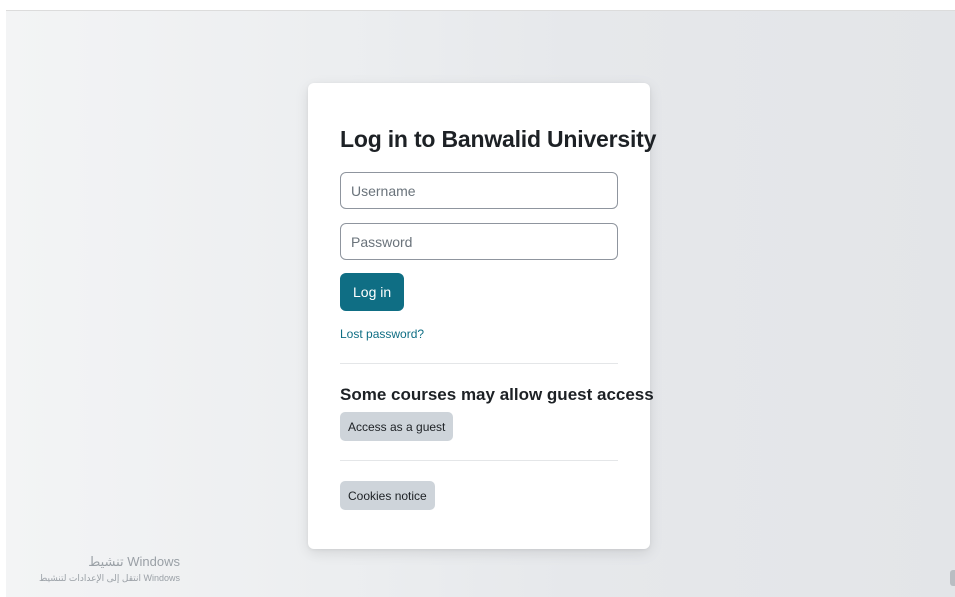 This screenshot has height=597, width=955. I want to click on login-title: Log in to Banwalid University, so click(498, 139).